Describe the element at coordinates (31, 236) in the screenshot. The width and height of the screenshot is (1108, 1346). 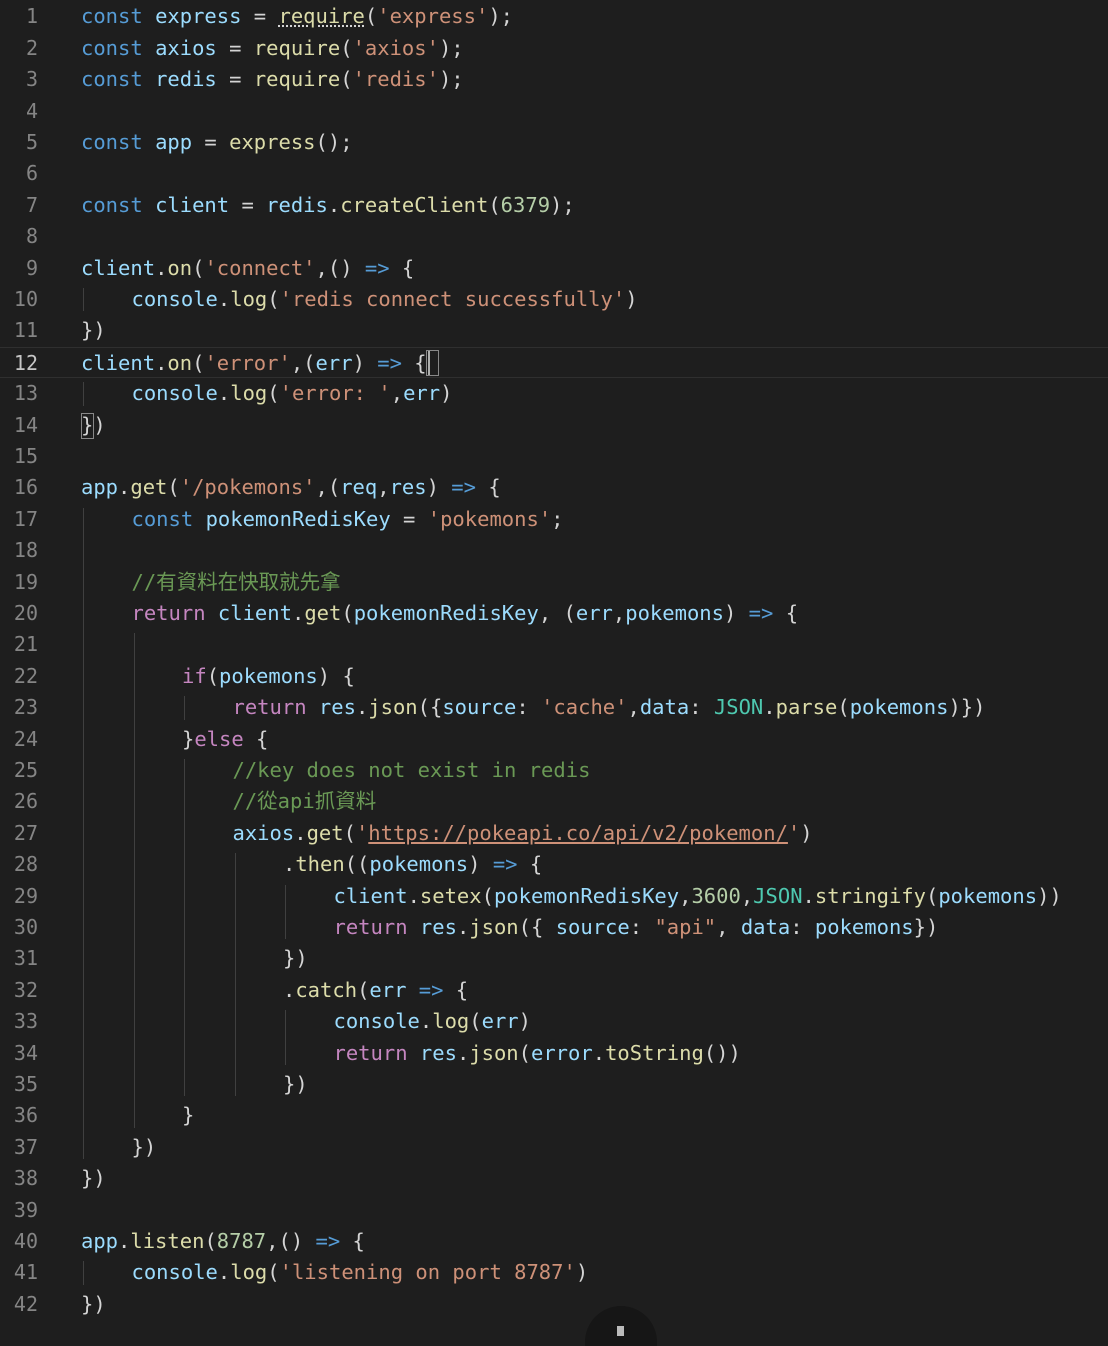
I see `line-number: 8` at that location.